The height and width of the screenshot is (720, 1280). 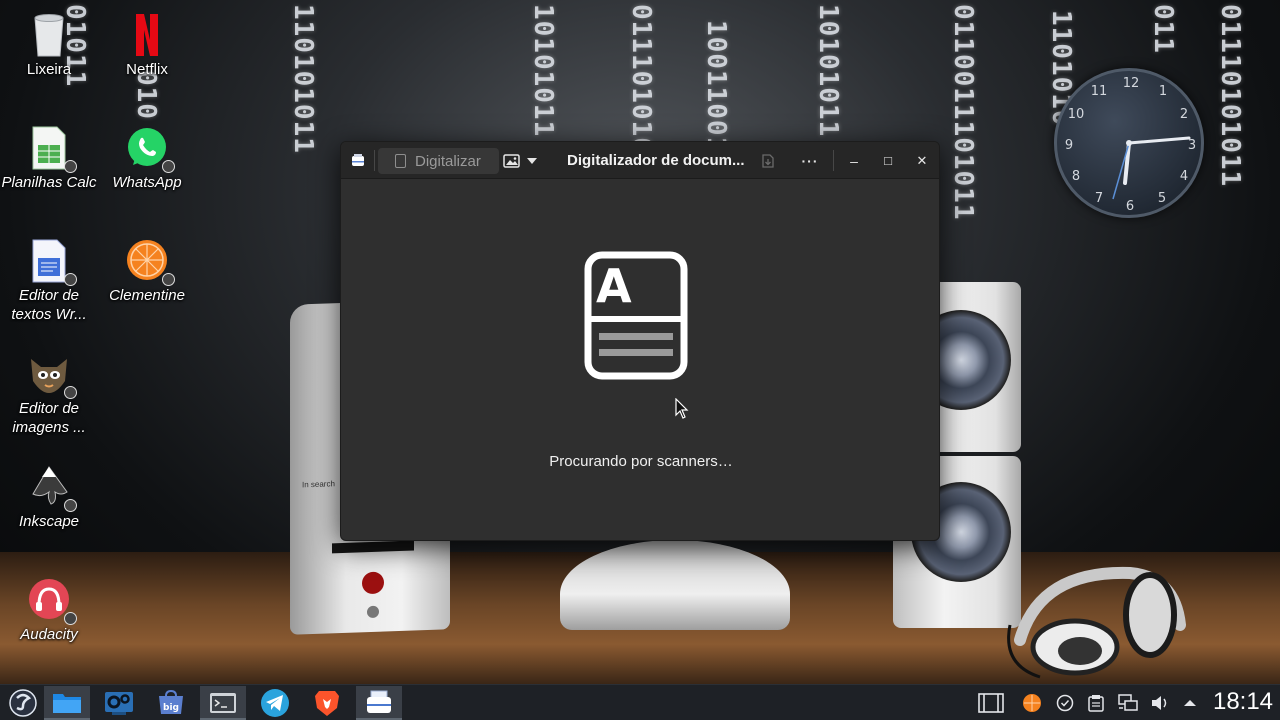 I want to click on desktop-icon-label: Audacity, so click(x=49, y=634).